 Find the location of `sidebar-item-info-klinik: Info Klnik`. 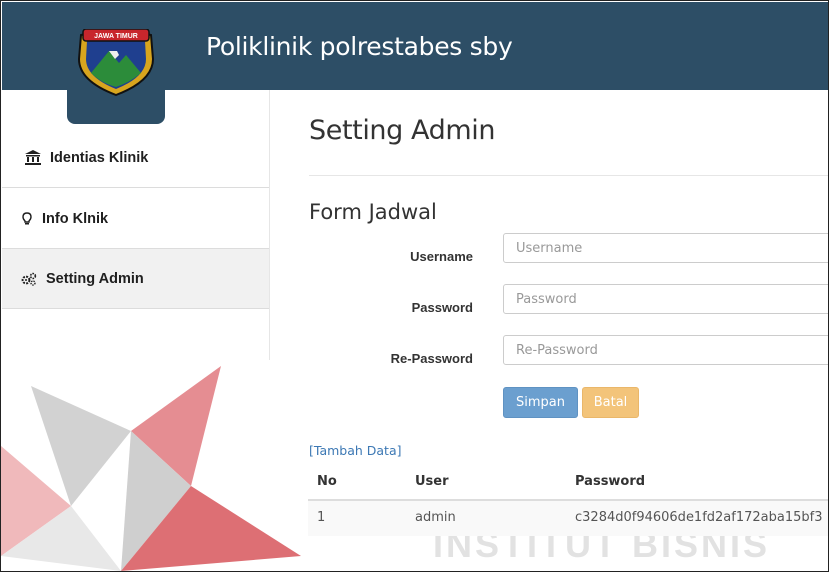

sidebar-item-info-klinik: Info Klnik is located at coordinates (135, 219).